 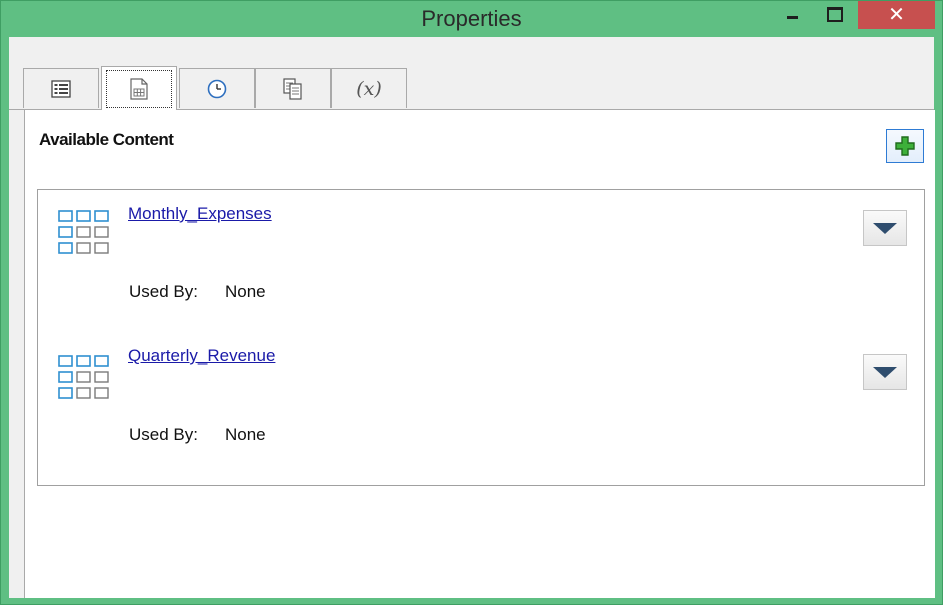 What do you see at coordinates (792, 15) in the screenshot?
I see `minimize-button` at bounding box center [792, 15].